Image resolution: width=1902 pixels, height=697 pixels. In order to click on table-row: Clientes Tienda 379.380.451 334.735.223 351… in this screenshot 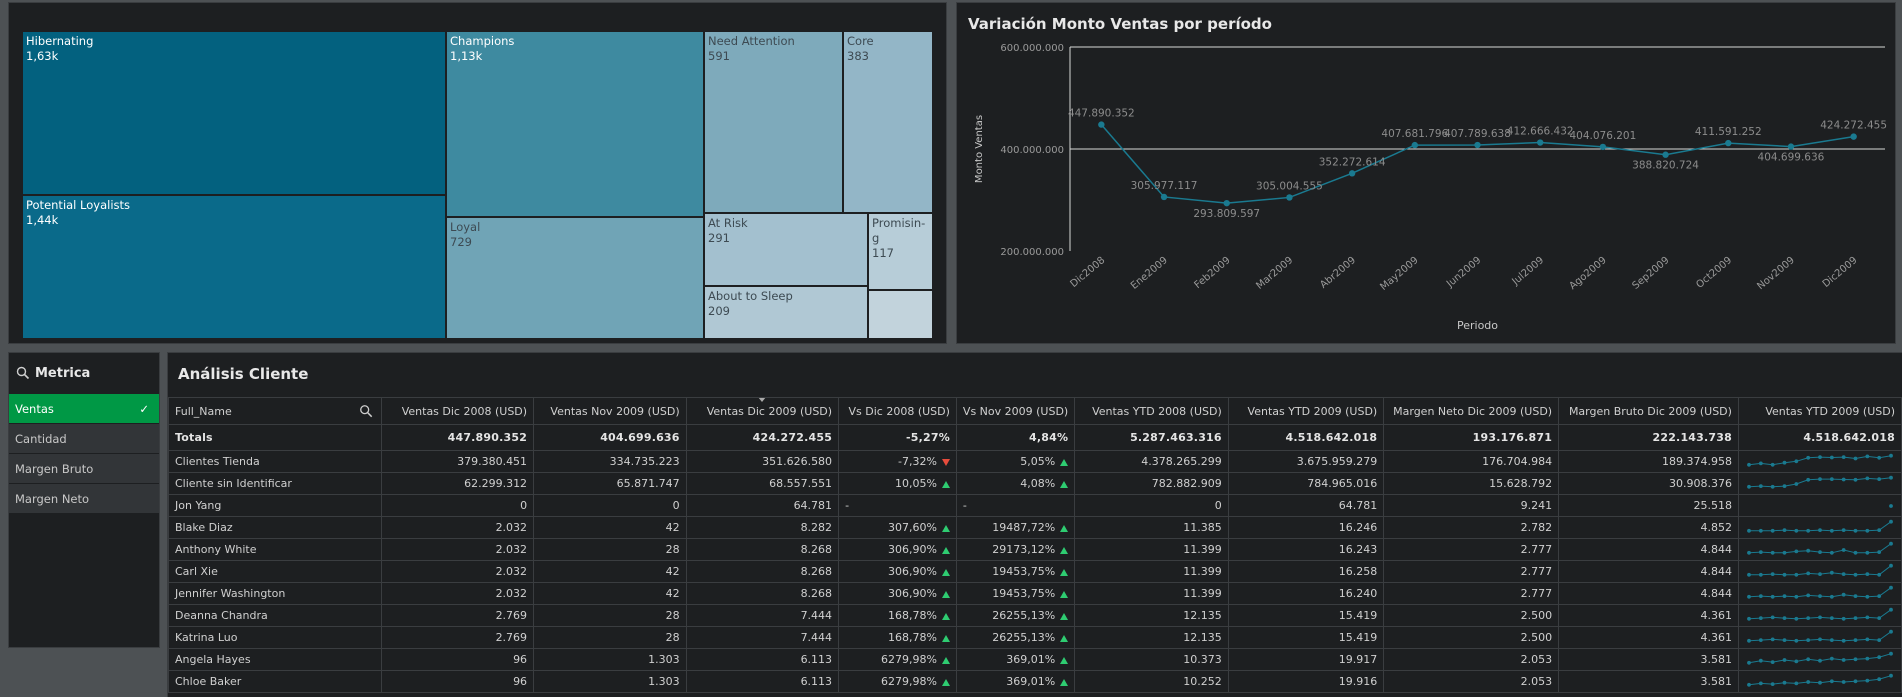, I will do `click(1035, 461)`.